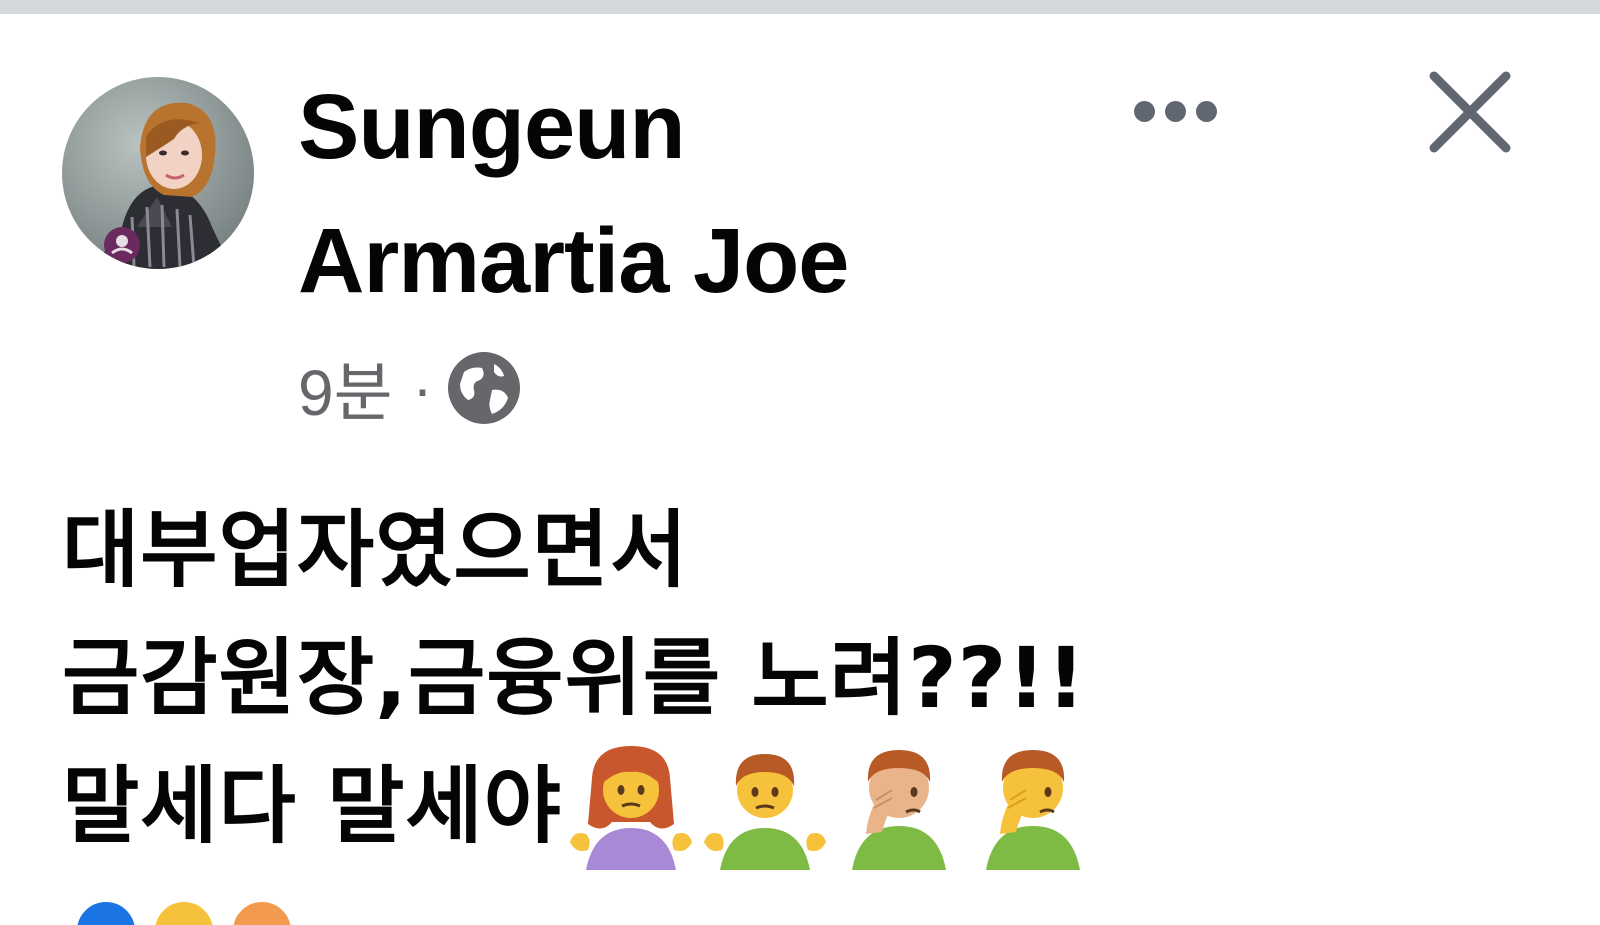  What do you see at coordinates (410, 388) in the screenshot?
I see `post-meta: 9분 ·` at bounding box center [410, 388].